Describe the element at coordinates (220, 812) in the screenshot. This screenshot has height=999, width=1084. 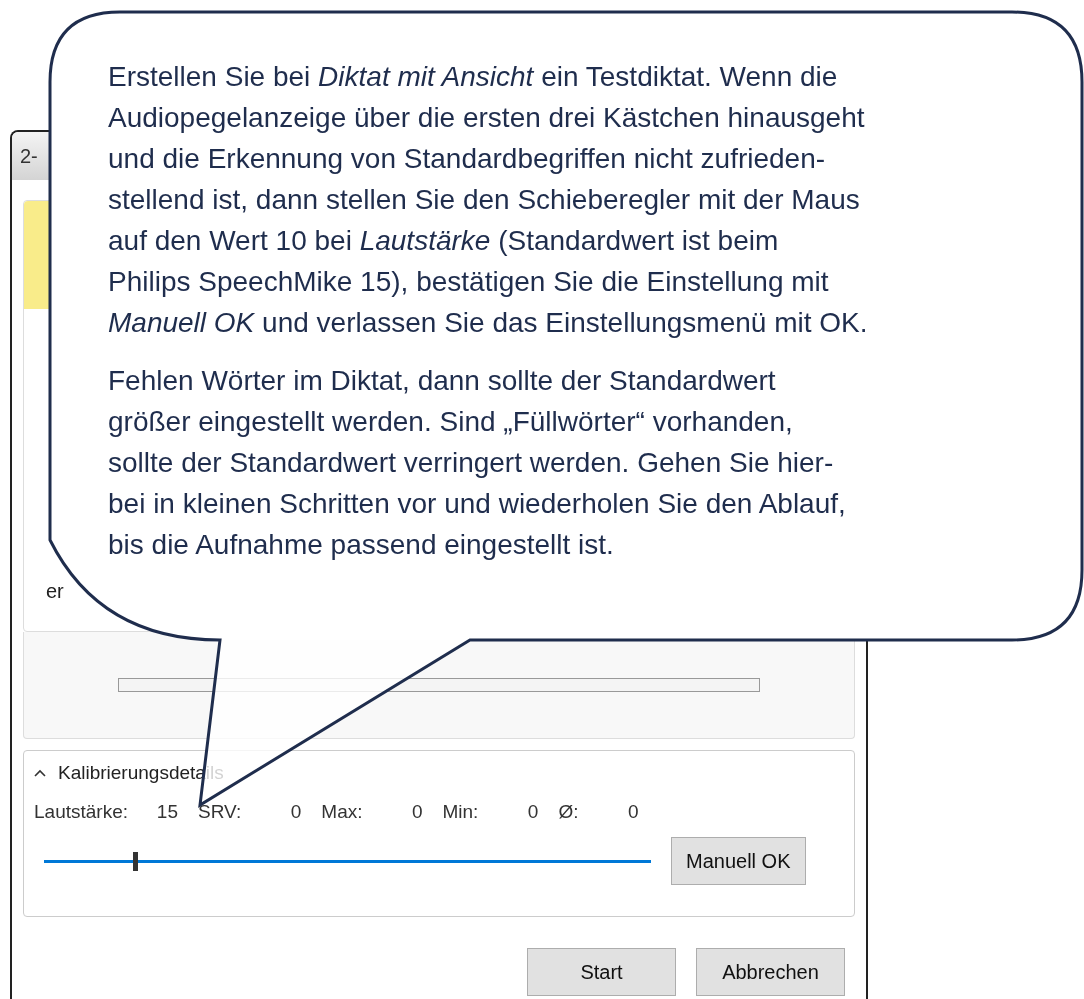
I see `reading-label: SRV:` at that location.